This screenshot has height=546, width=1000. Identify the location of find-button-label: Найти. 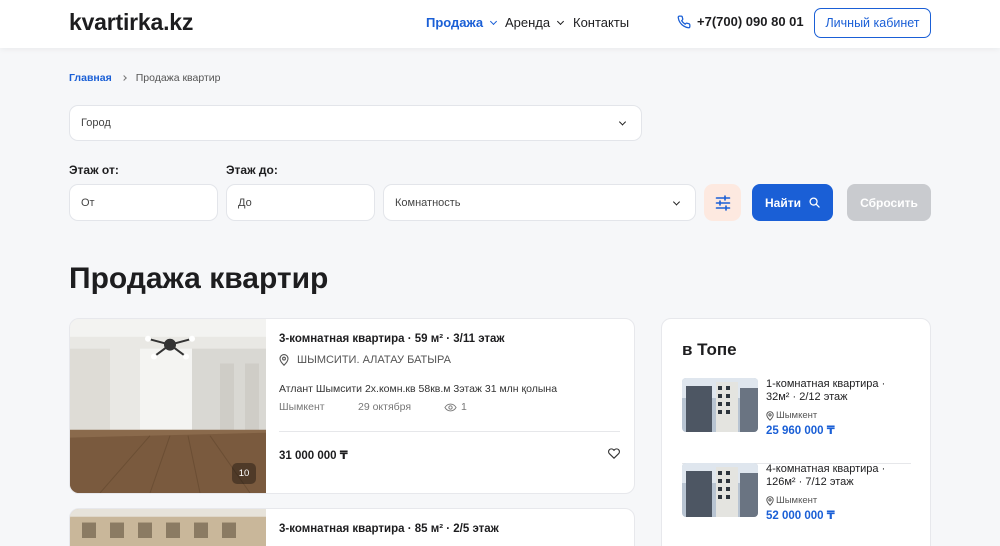
(783, 202).